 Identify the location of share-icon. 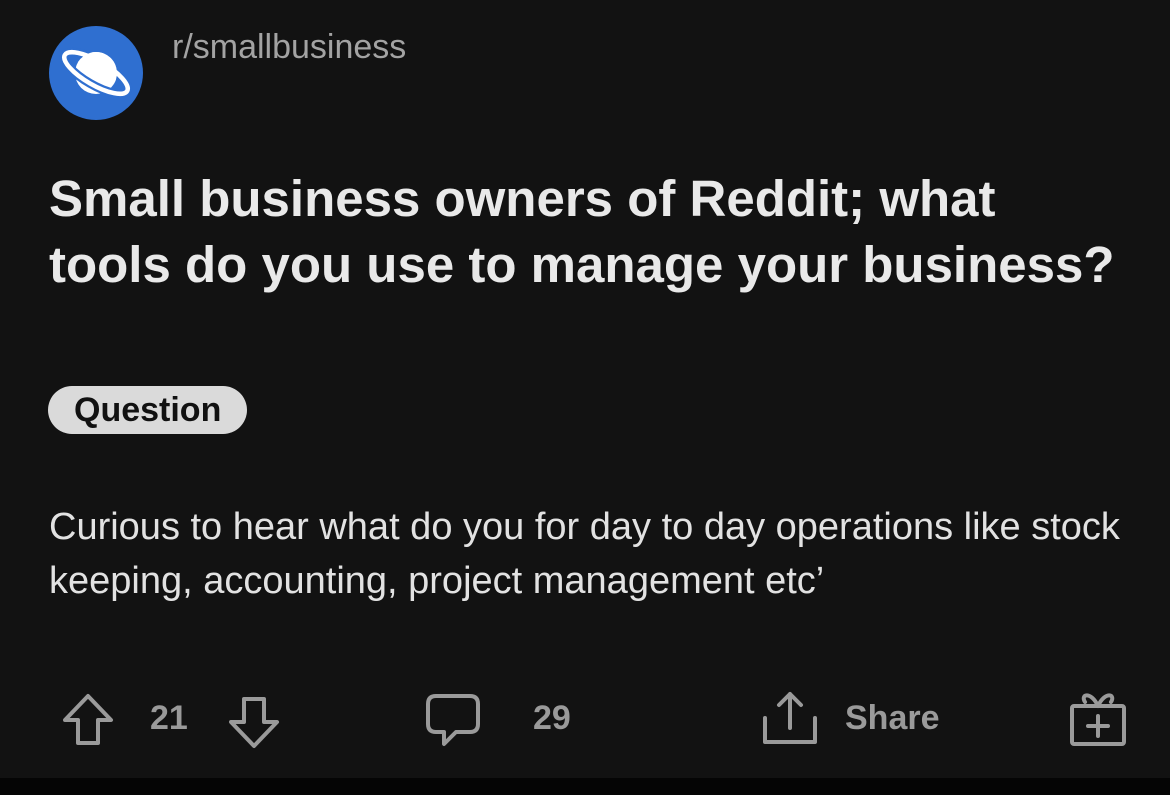
(790, 718).